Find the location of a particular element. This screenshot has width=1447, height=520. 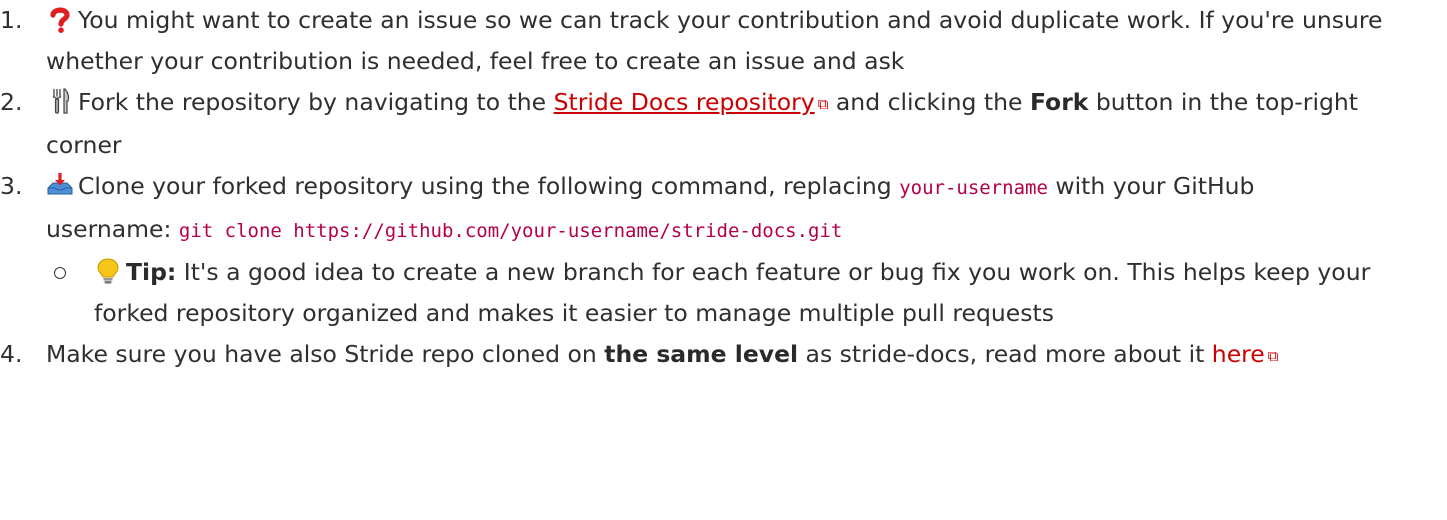

bold-same-level: the same level is located at coordinates (701, 354).